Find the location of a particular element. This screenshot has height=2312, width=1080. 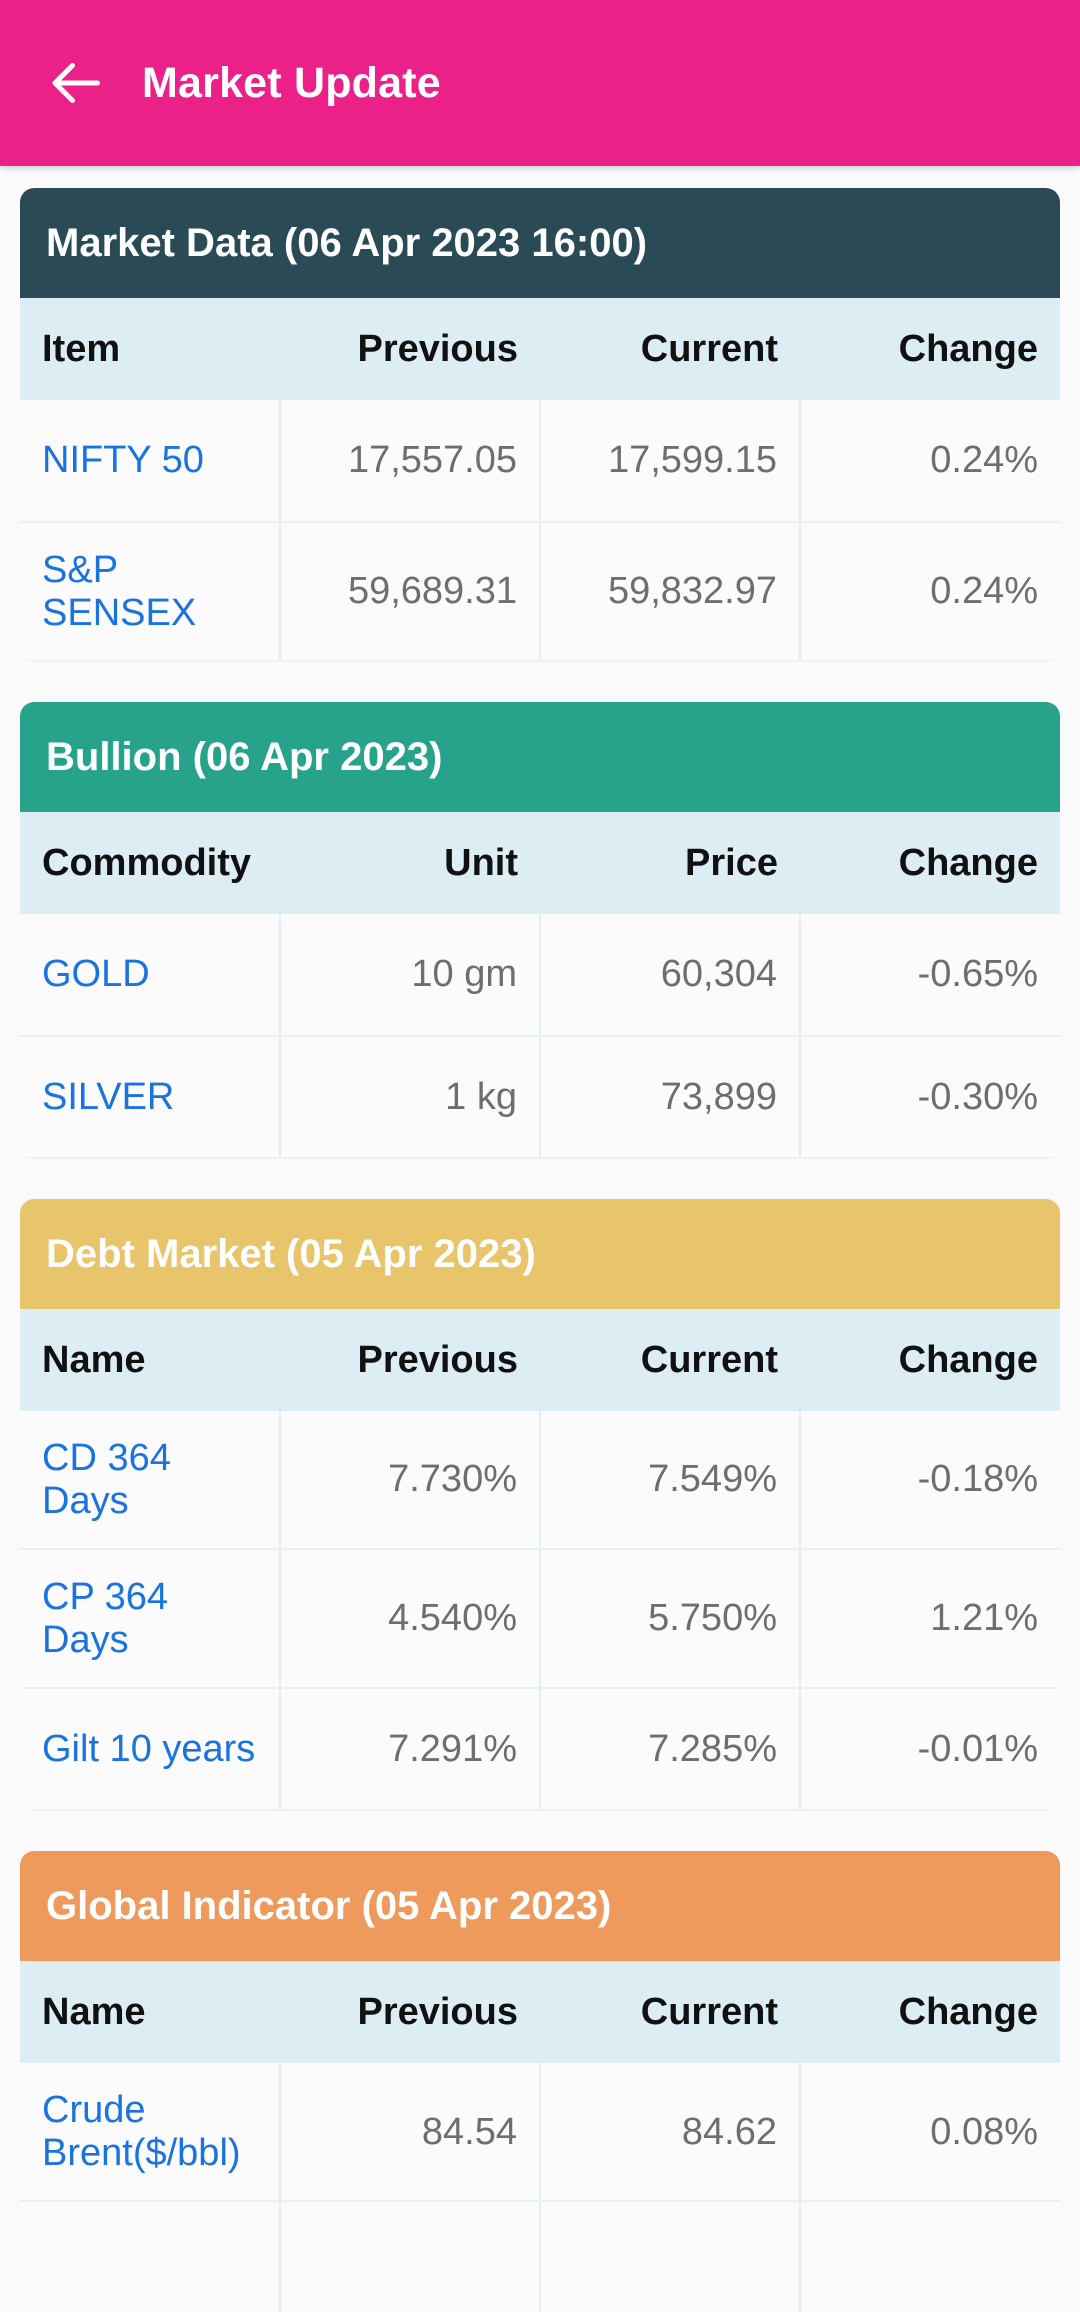

back-button is located at coordinates (75, 83).